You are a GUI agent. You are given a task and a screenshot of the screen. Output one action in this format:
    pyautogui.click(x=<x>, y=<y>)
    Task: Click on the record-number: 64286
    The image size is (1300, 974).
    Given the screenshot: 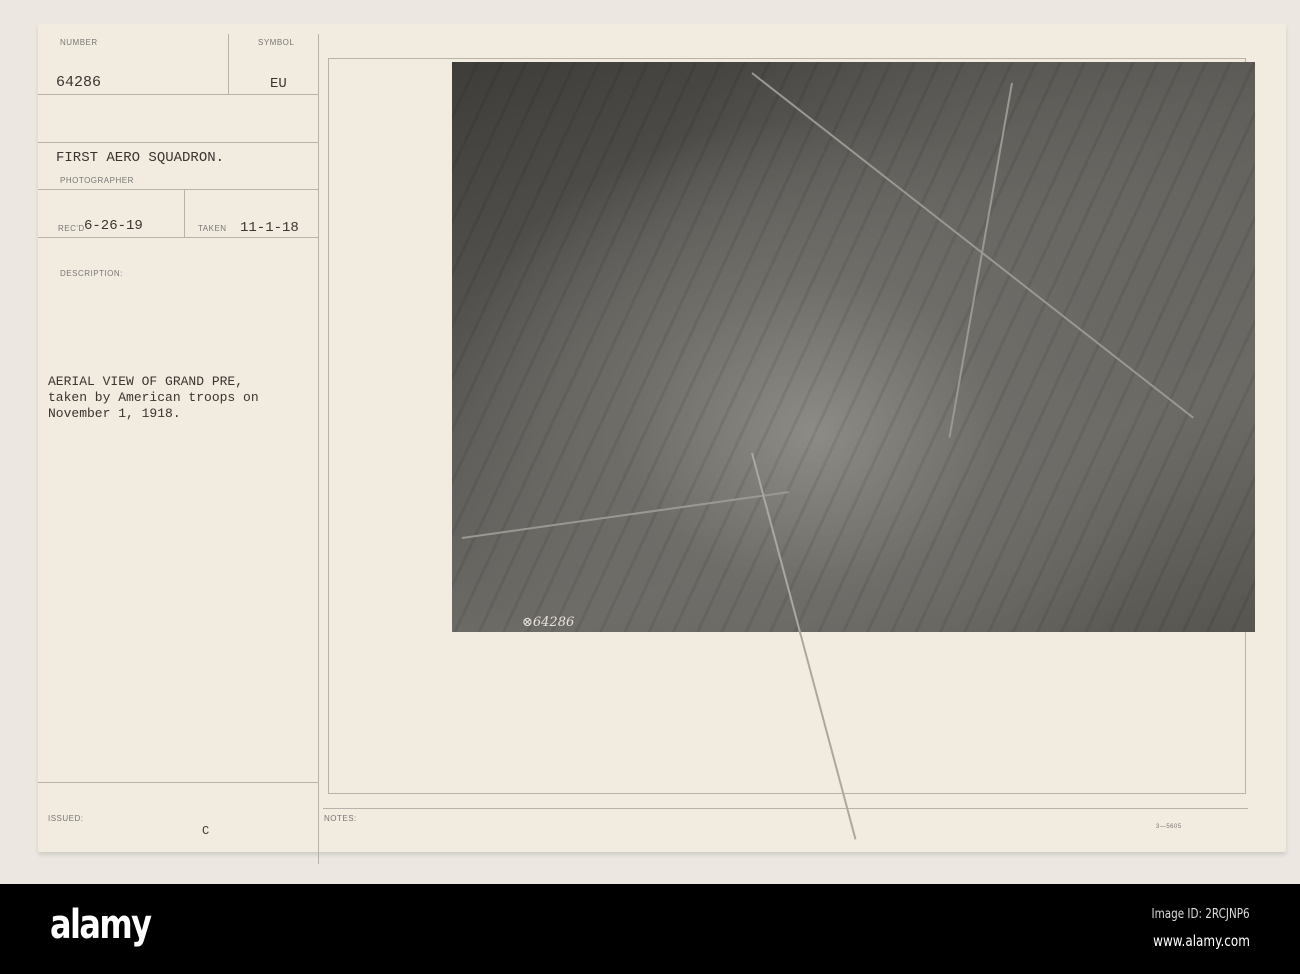 What is the action you would take?
    pyautogui.click(x=79, y=82)
    